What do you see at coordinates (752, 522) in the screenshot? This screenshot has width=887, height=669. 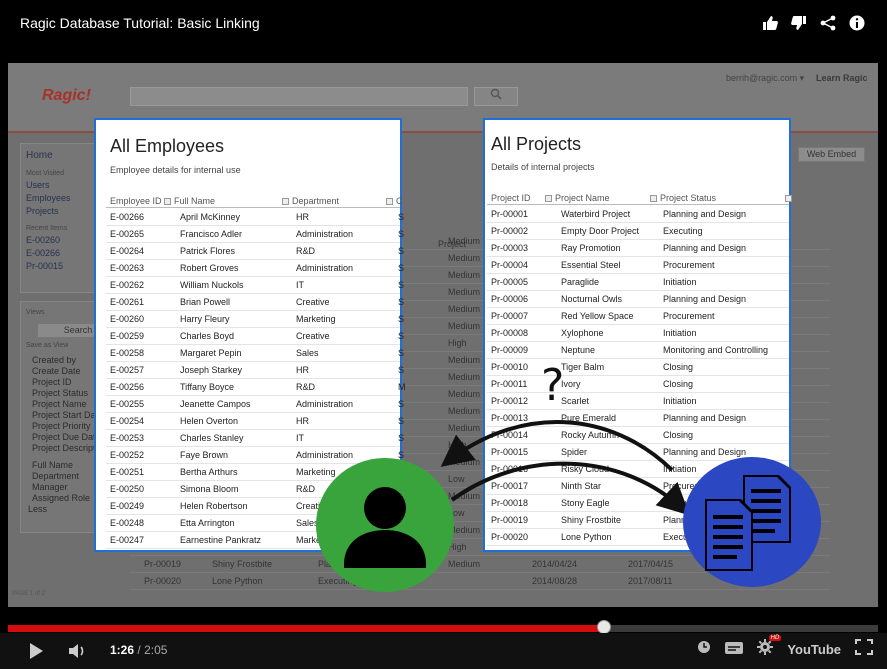 I see `documents-icon` at bounding box center [752, 522].